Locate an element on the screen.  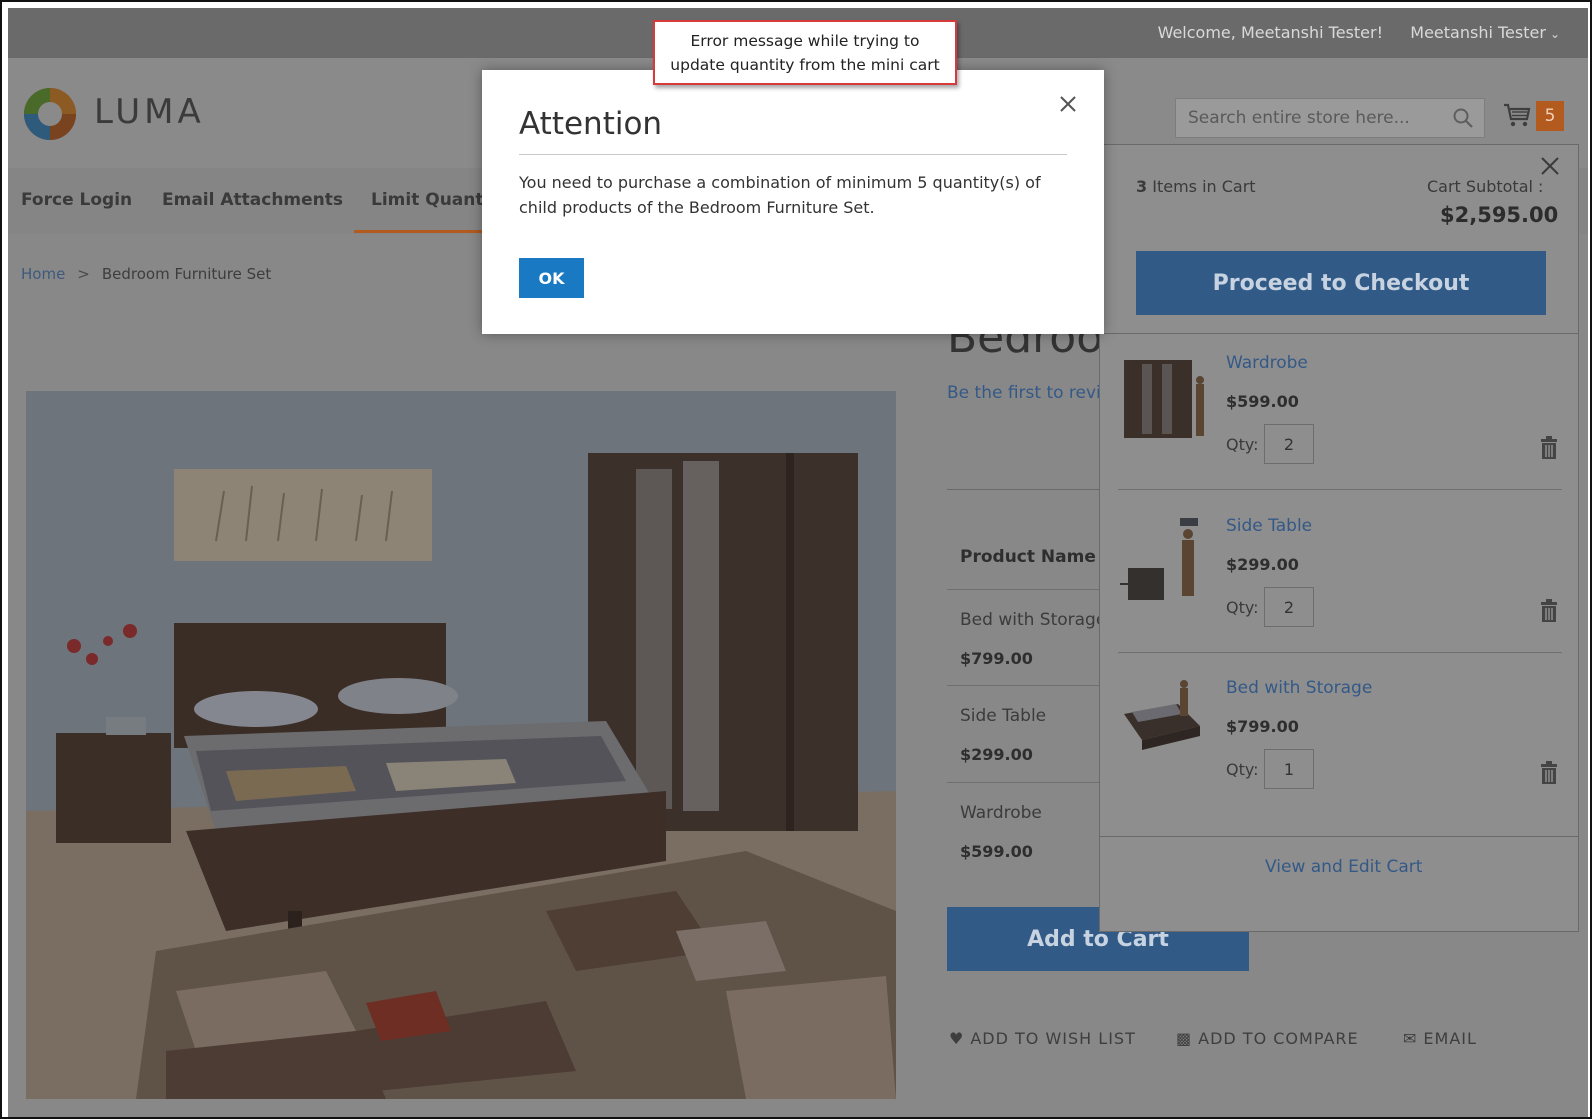
bar-chart-icon: ▩ is located at coordinates (1184, 1038).